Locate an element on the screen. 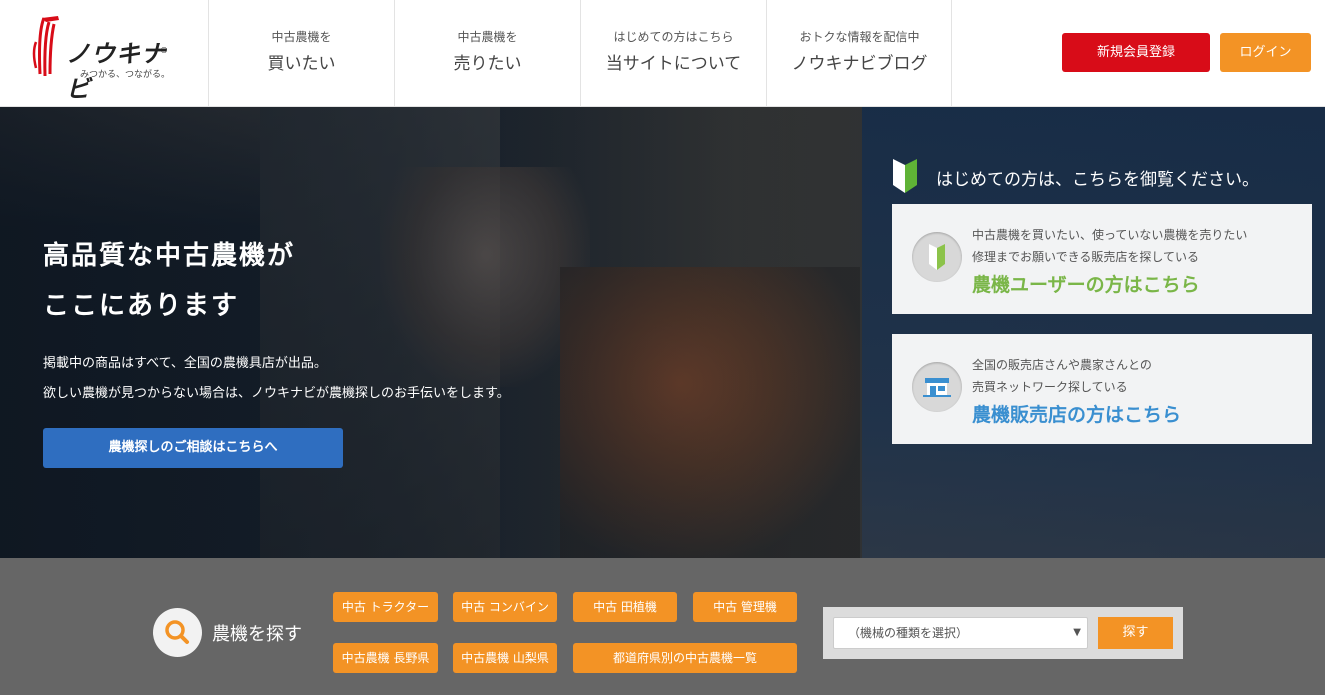  nav-blog-label: ノウキナビブログ is located at coordinates (859, 64).